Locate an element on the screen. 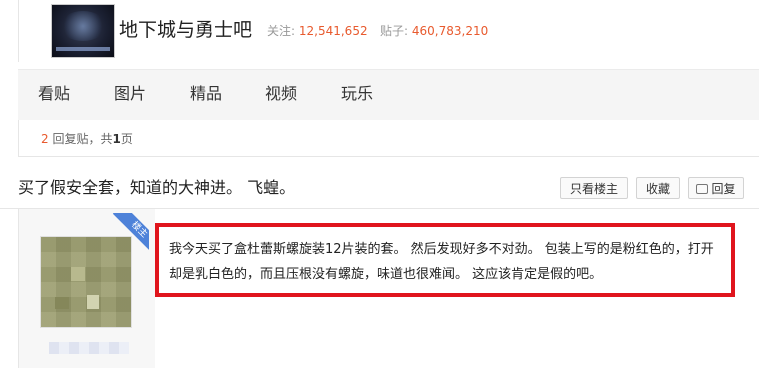  posts-label: 贴子: is located at coordinates (394, 31).